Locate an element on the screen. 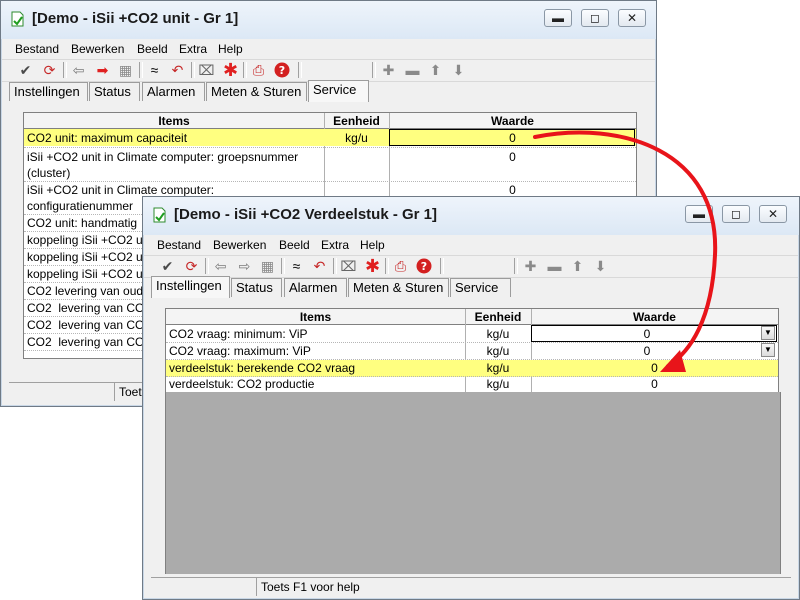 The image size is (800, 600). row-divider is located at coordinates (330, 147).